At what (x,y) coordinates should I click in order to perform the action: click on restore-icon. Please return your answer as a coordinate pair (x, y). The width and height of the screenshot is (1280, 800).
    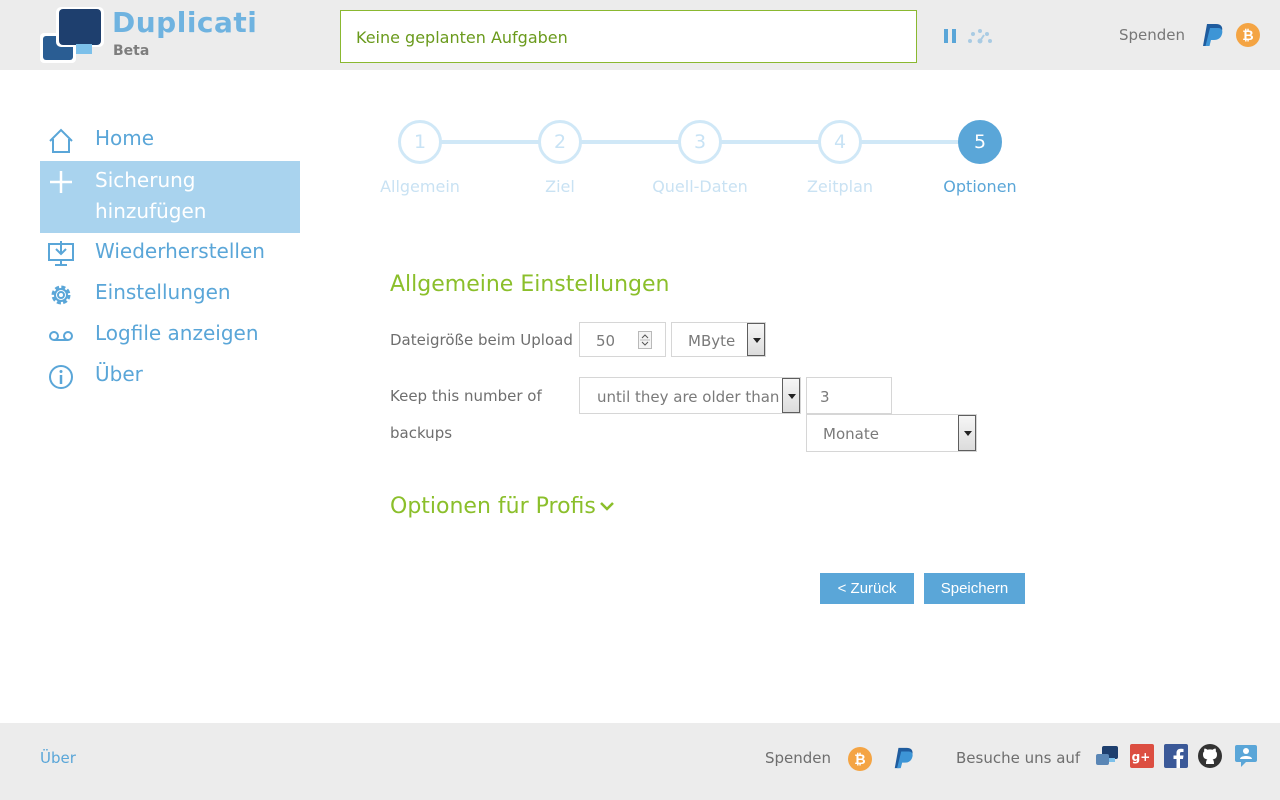
    Looking at the image, I should click on (61, 253).